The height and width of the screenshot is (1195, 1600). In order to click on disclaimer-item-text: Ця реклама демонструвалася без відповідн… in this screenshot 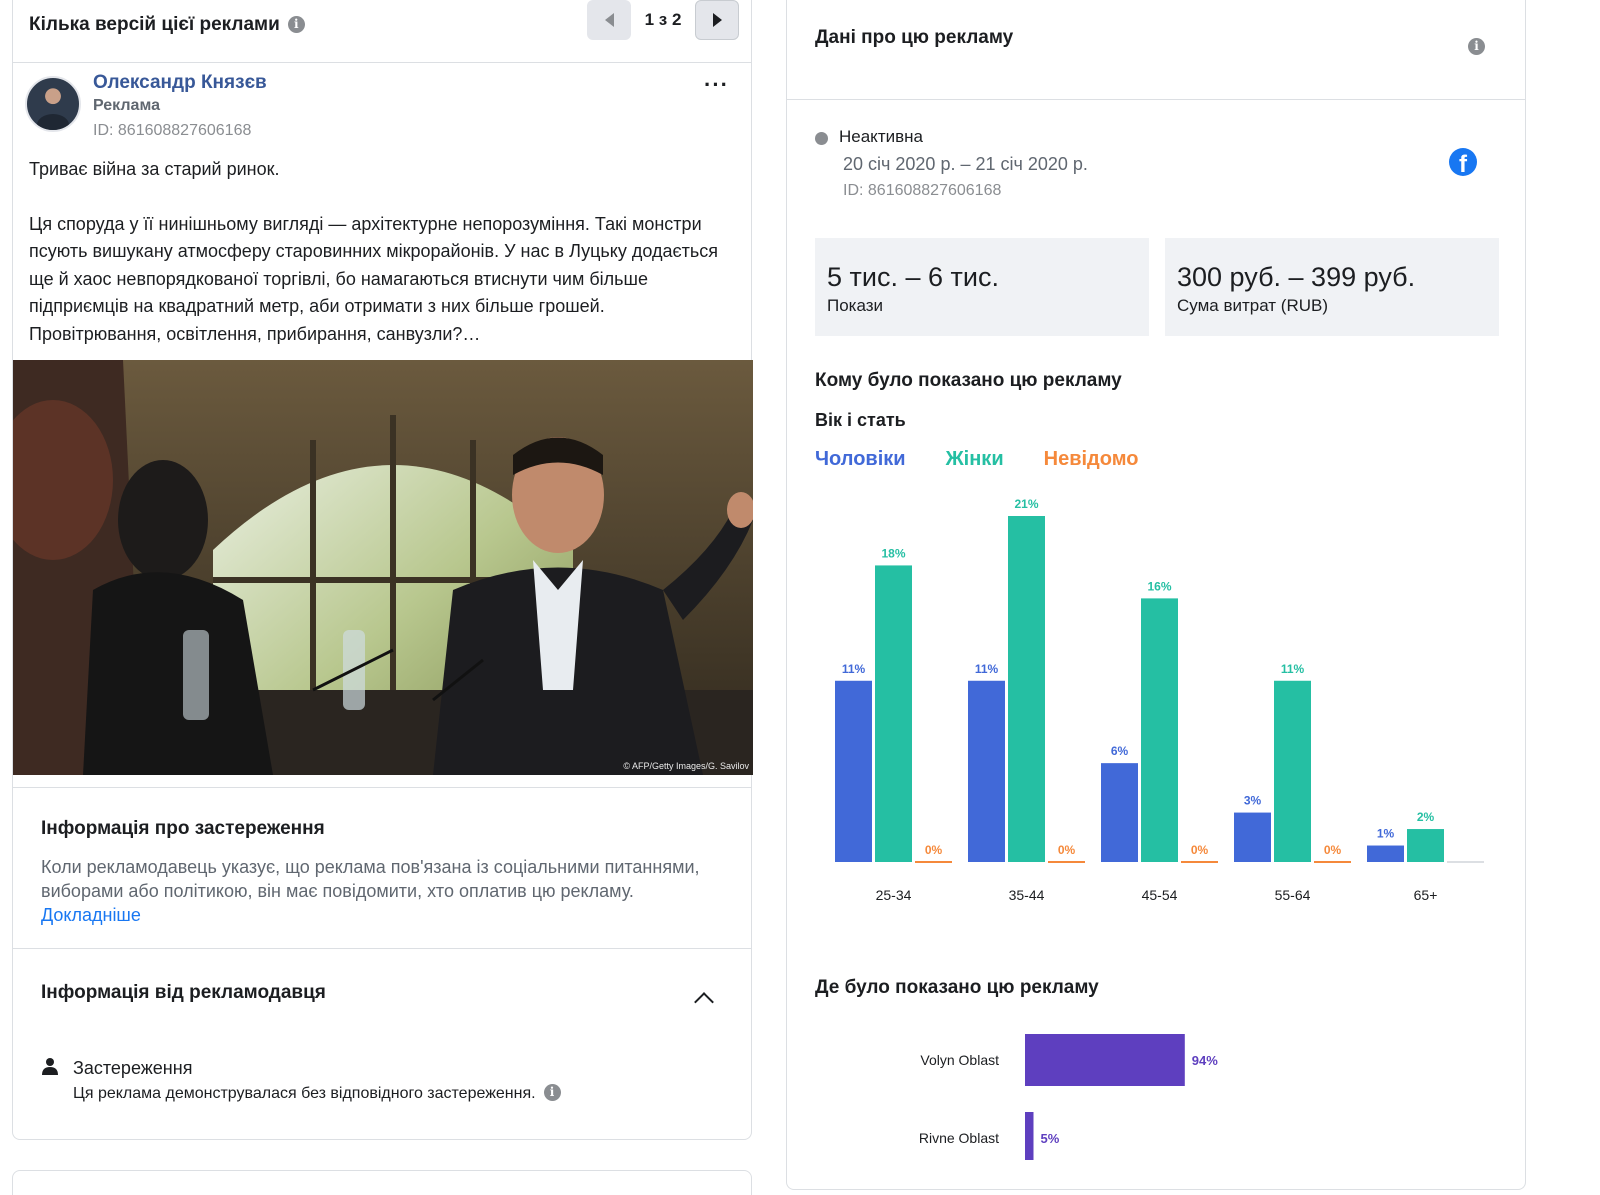, I will do `click(317, 1093)`.